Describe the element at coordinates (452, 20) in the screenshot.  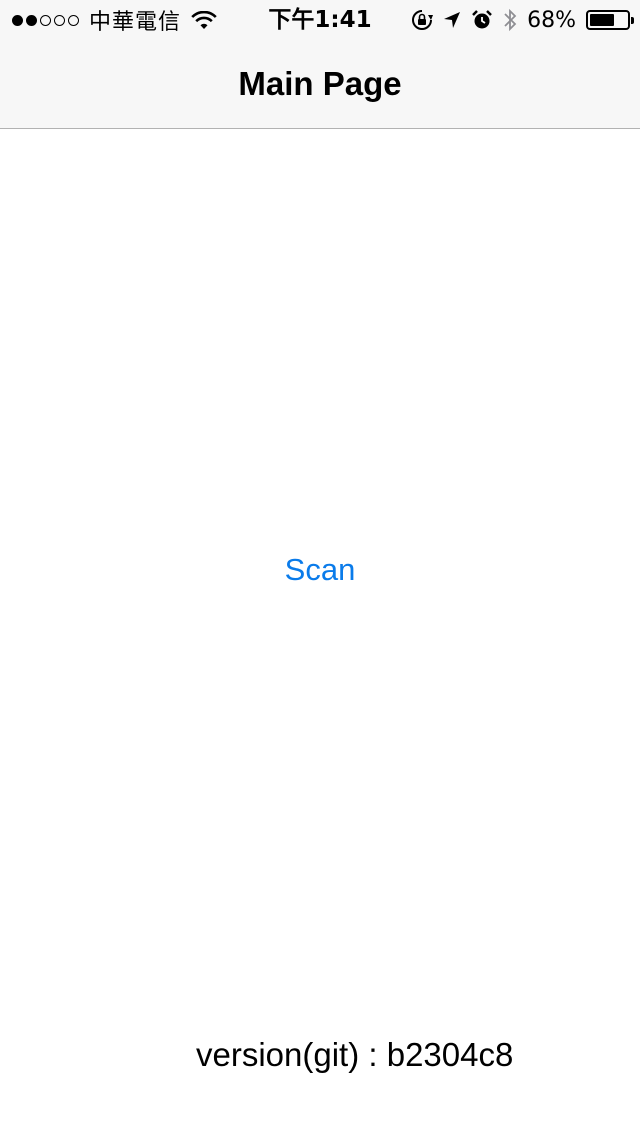
I see `location-arrow-icon` at that location.